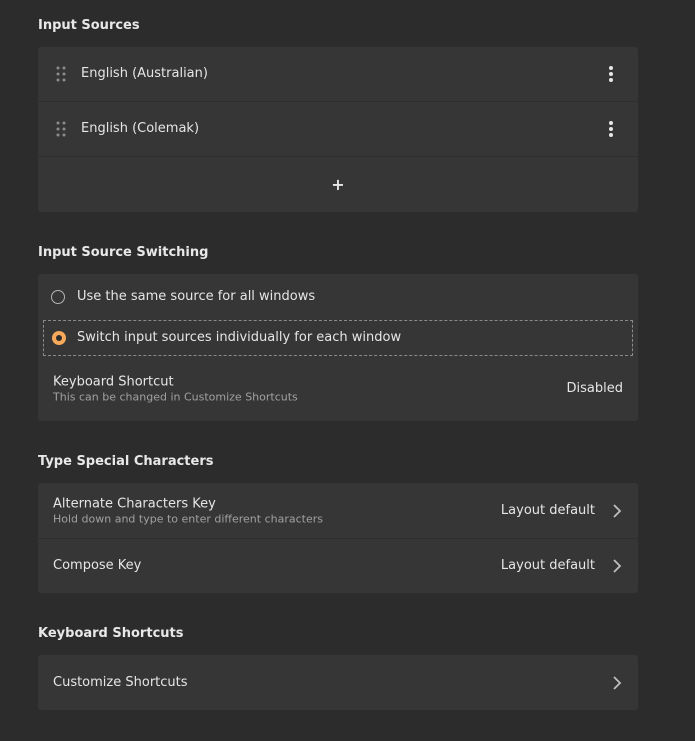  I want to click on add-input-source-button: +, so click(338, 184).